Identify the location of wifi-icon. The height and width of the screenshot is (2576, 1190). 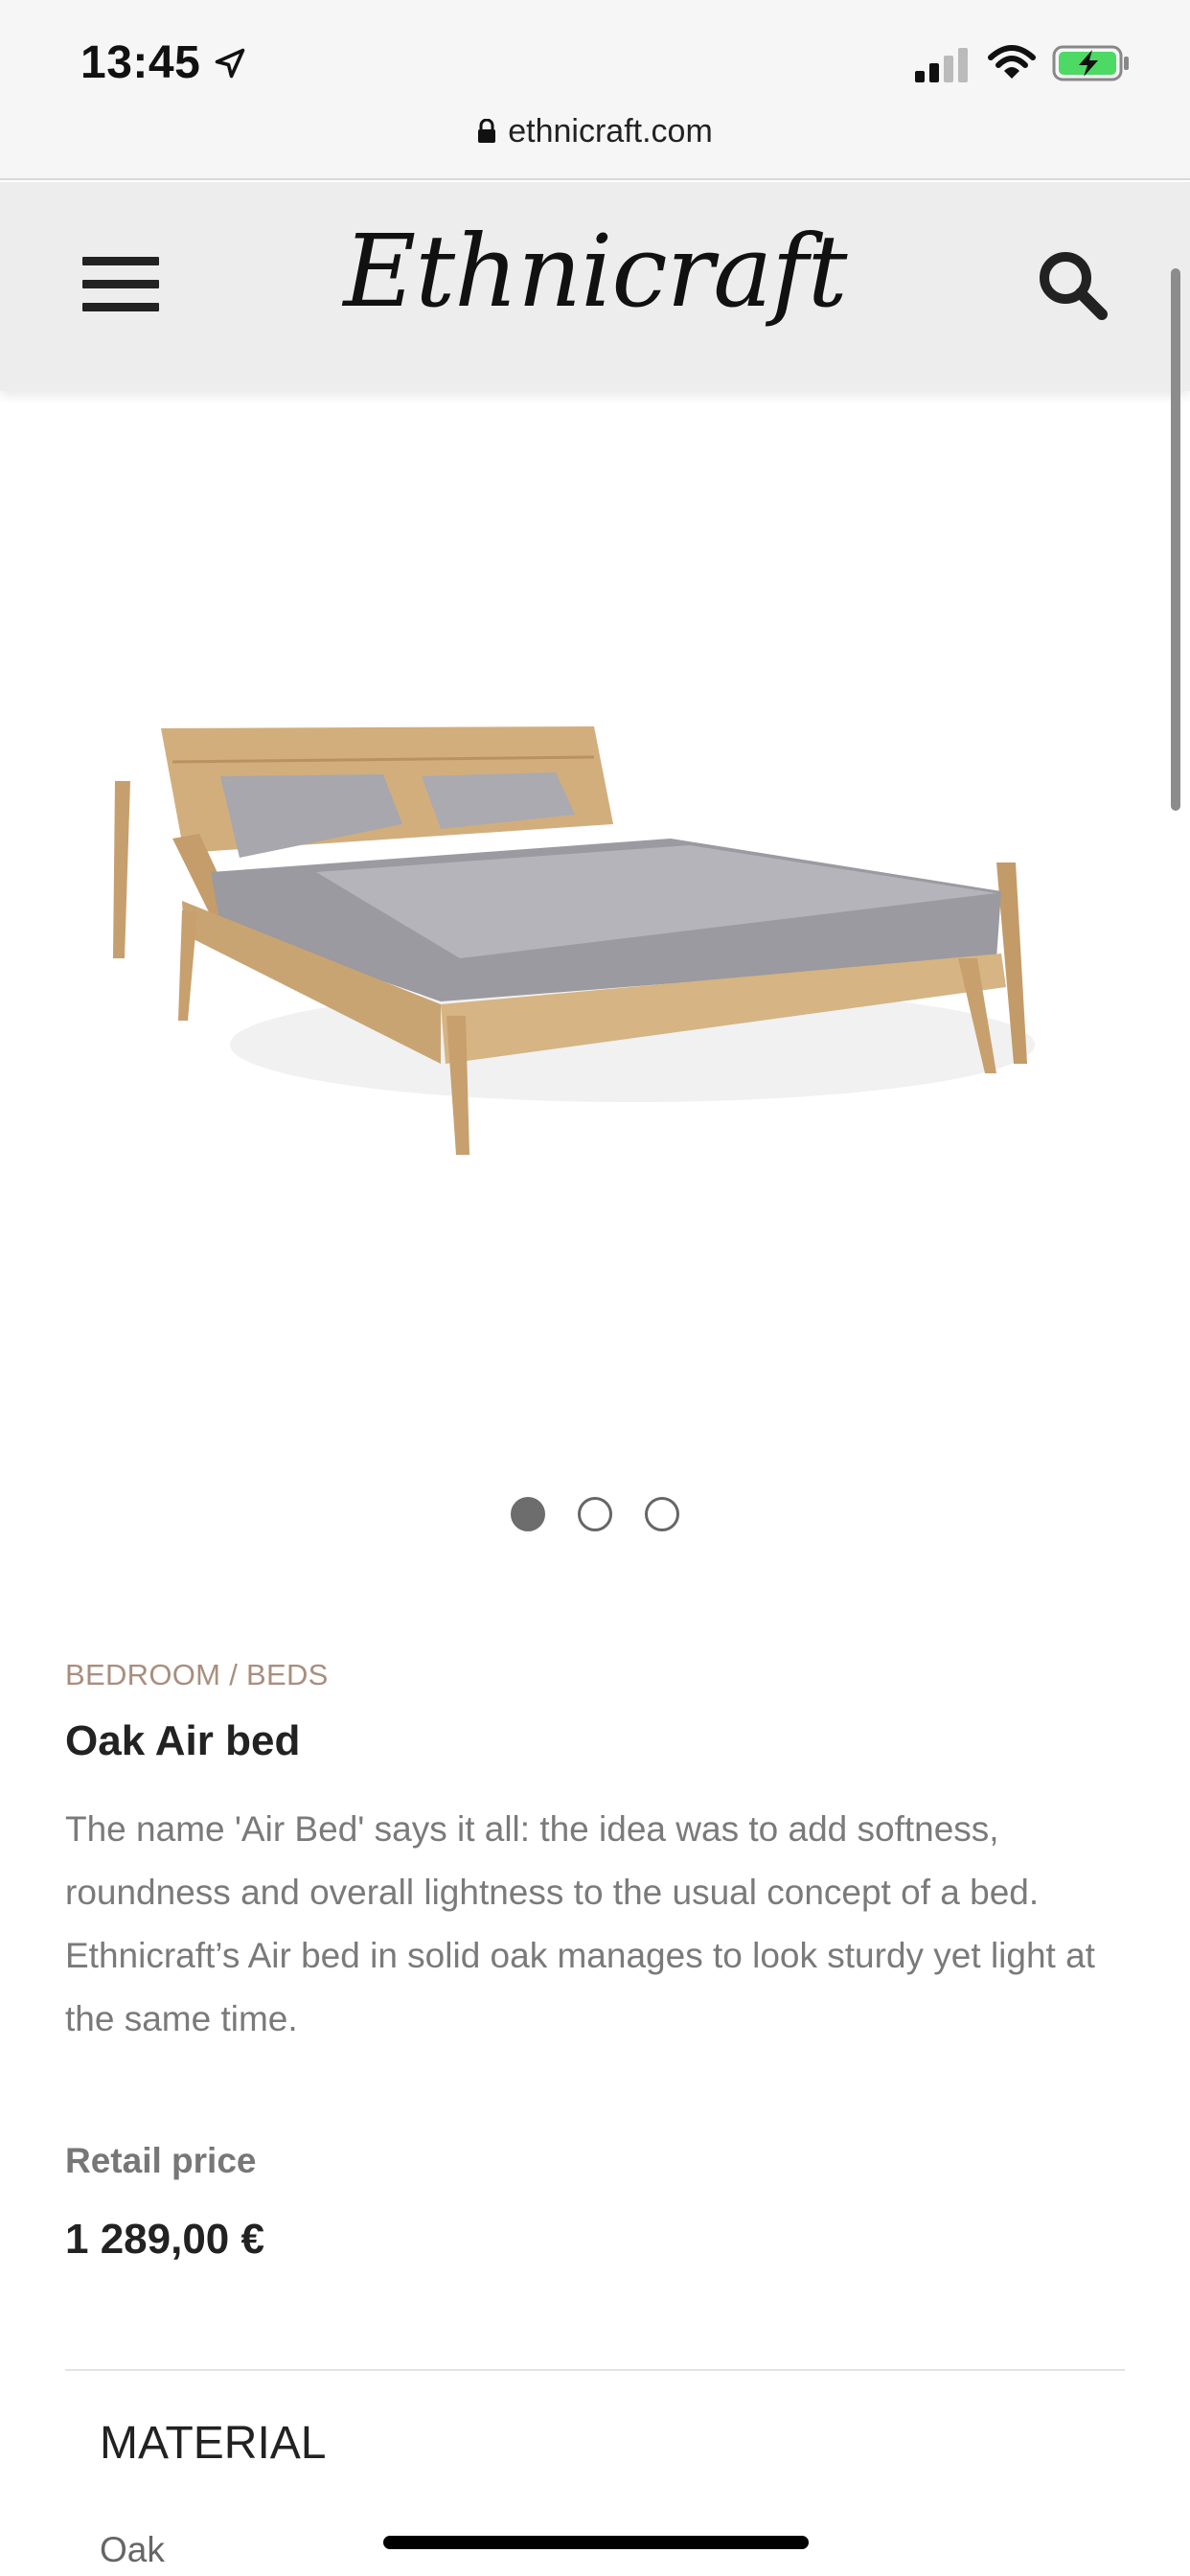
(1012, 62).